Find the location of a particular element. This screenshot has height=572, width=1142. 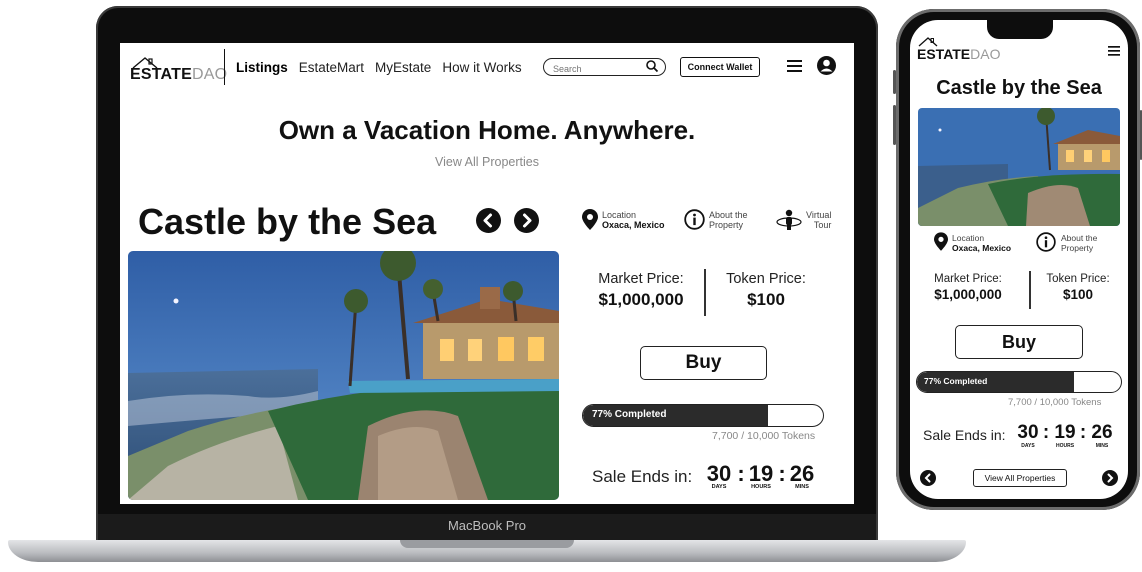

mobile-sale-ends-label: Sale Ends in: is located at coordinates (964, 435).